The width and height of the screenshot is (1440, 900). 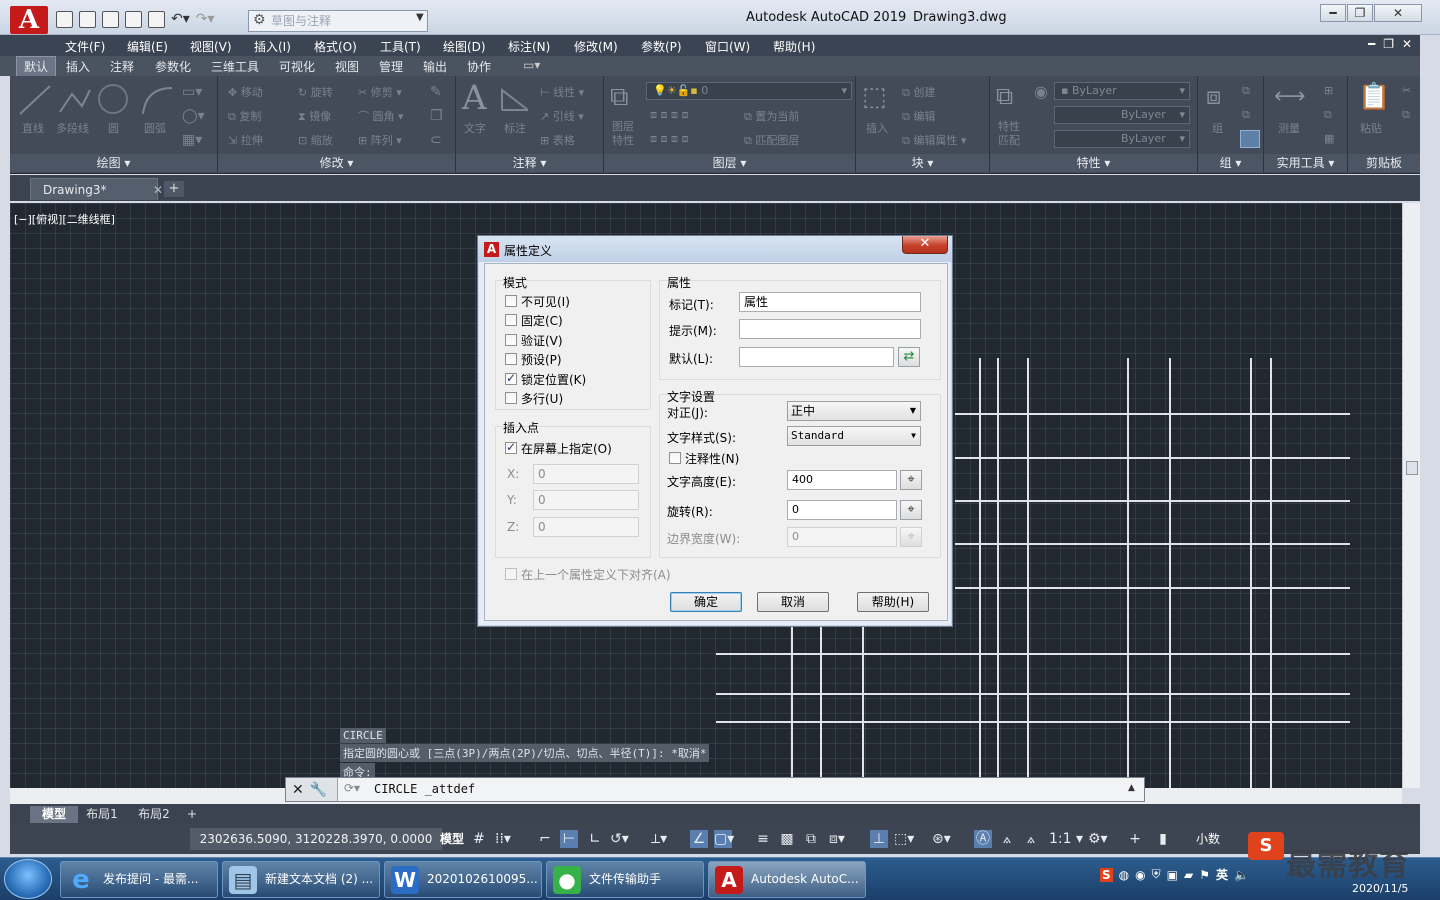 What do you see at coordinates (1333, 13) in the screenshot?
I see `minimize-button: ━` at bounding box center [1333, 13].